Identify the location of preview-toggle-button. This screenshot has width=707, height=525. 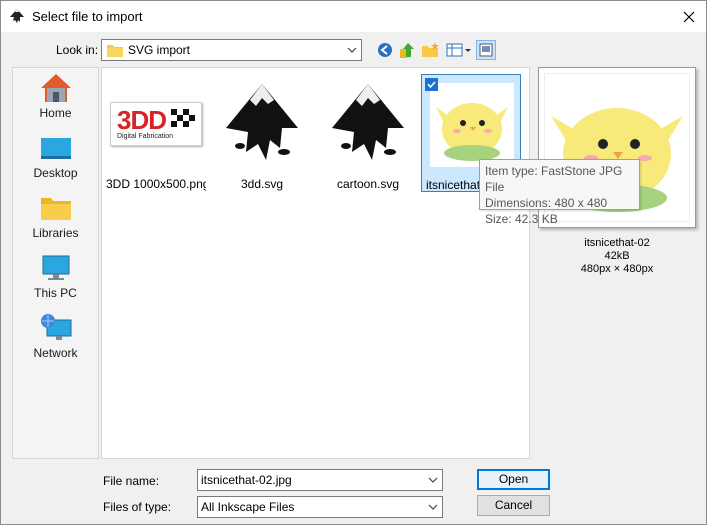
(486, 50).